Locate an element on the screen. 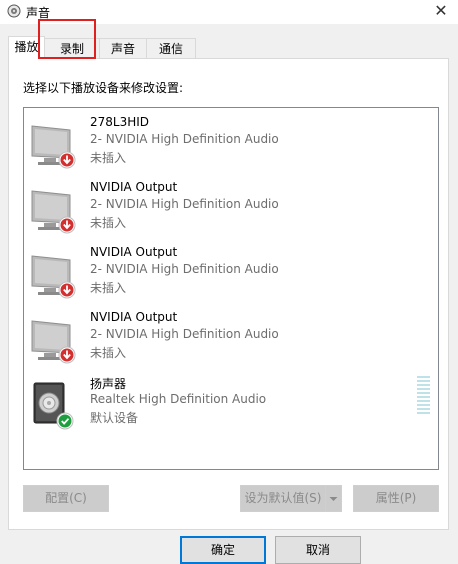 This screenshot has height=564, width=458. default-check-icon is located at coordinates (65, 421).